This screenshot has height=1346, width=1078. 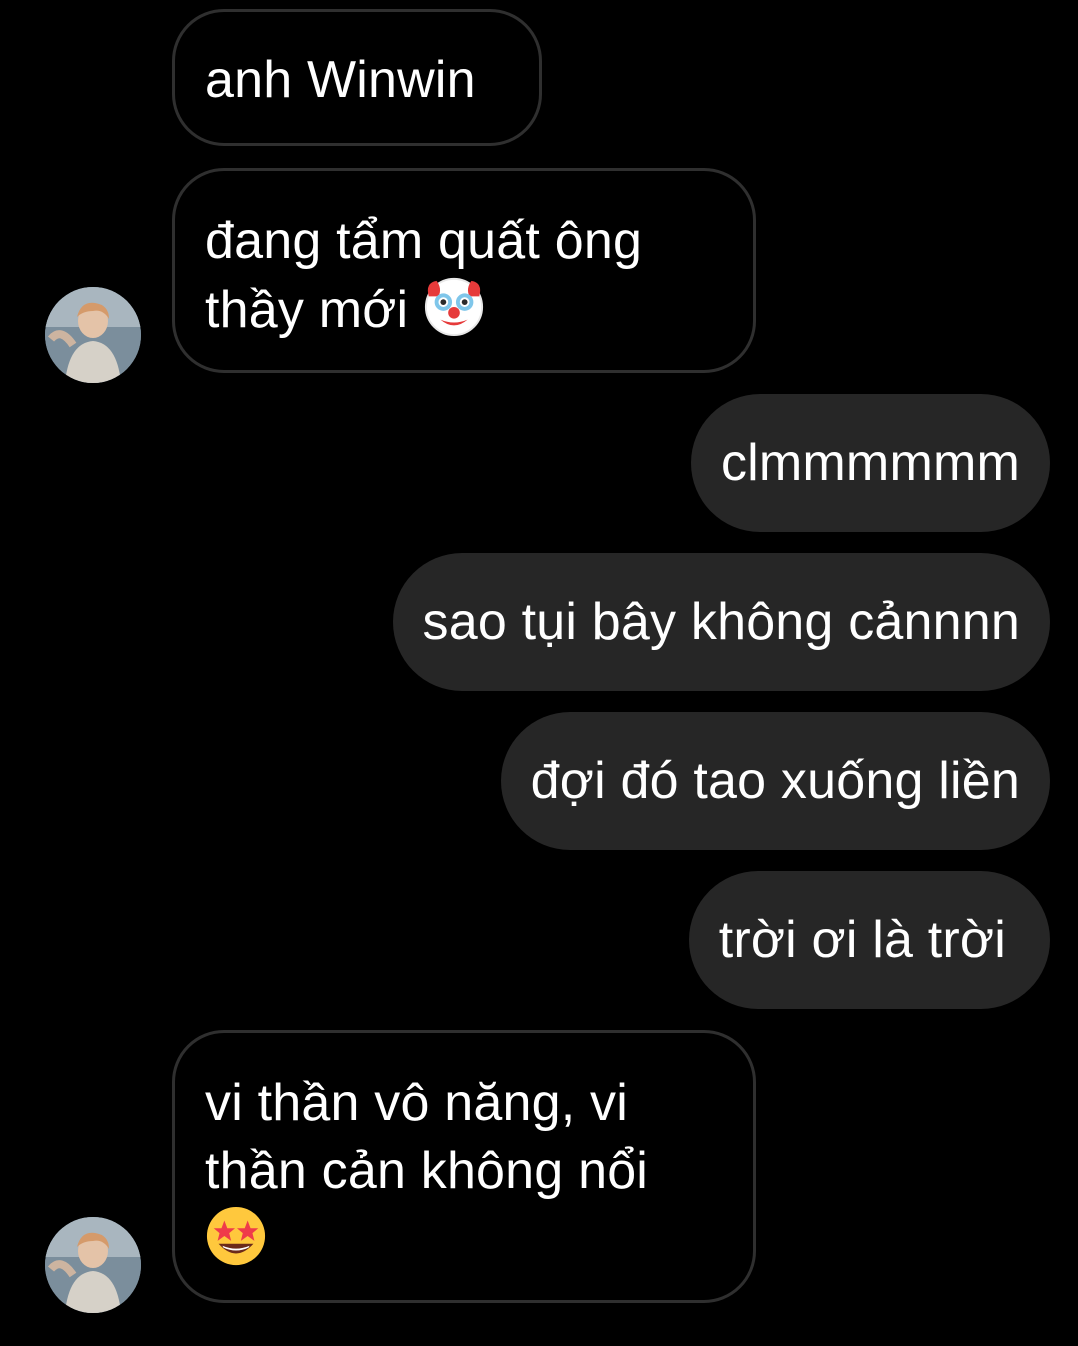 I want to click on outgoing-message-bubble: sao tụi bây không cảnnnn, so click(x=721, y=622).